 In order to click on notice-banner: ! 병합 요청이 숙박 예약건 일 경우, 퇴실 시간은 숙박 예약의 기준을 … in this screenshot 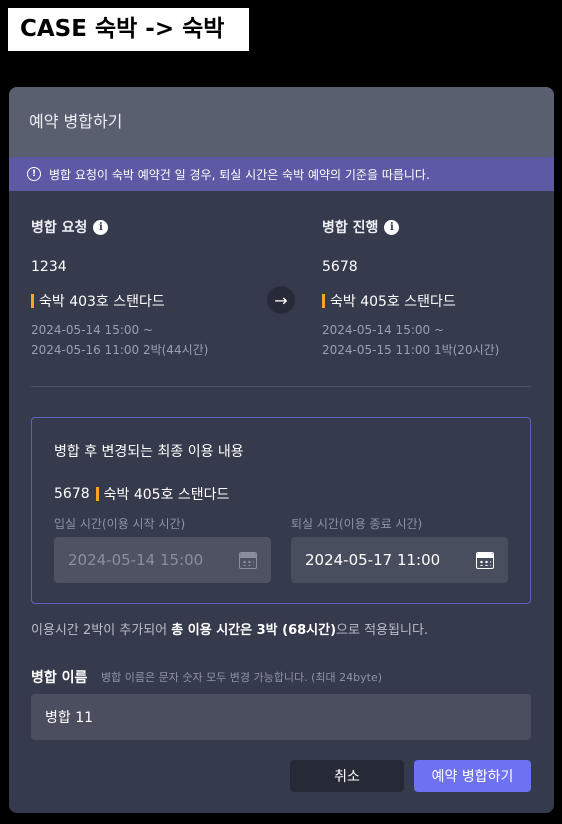, I will do `click(281, 174)`.